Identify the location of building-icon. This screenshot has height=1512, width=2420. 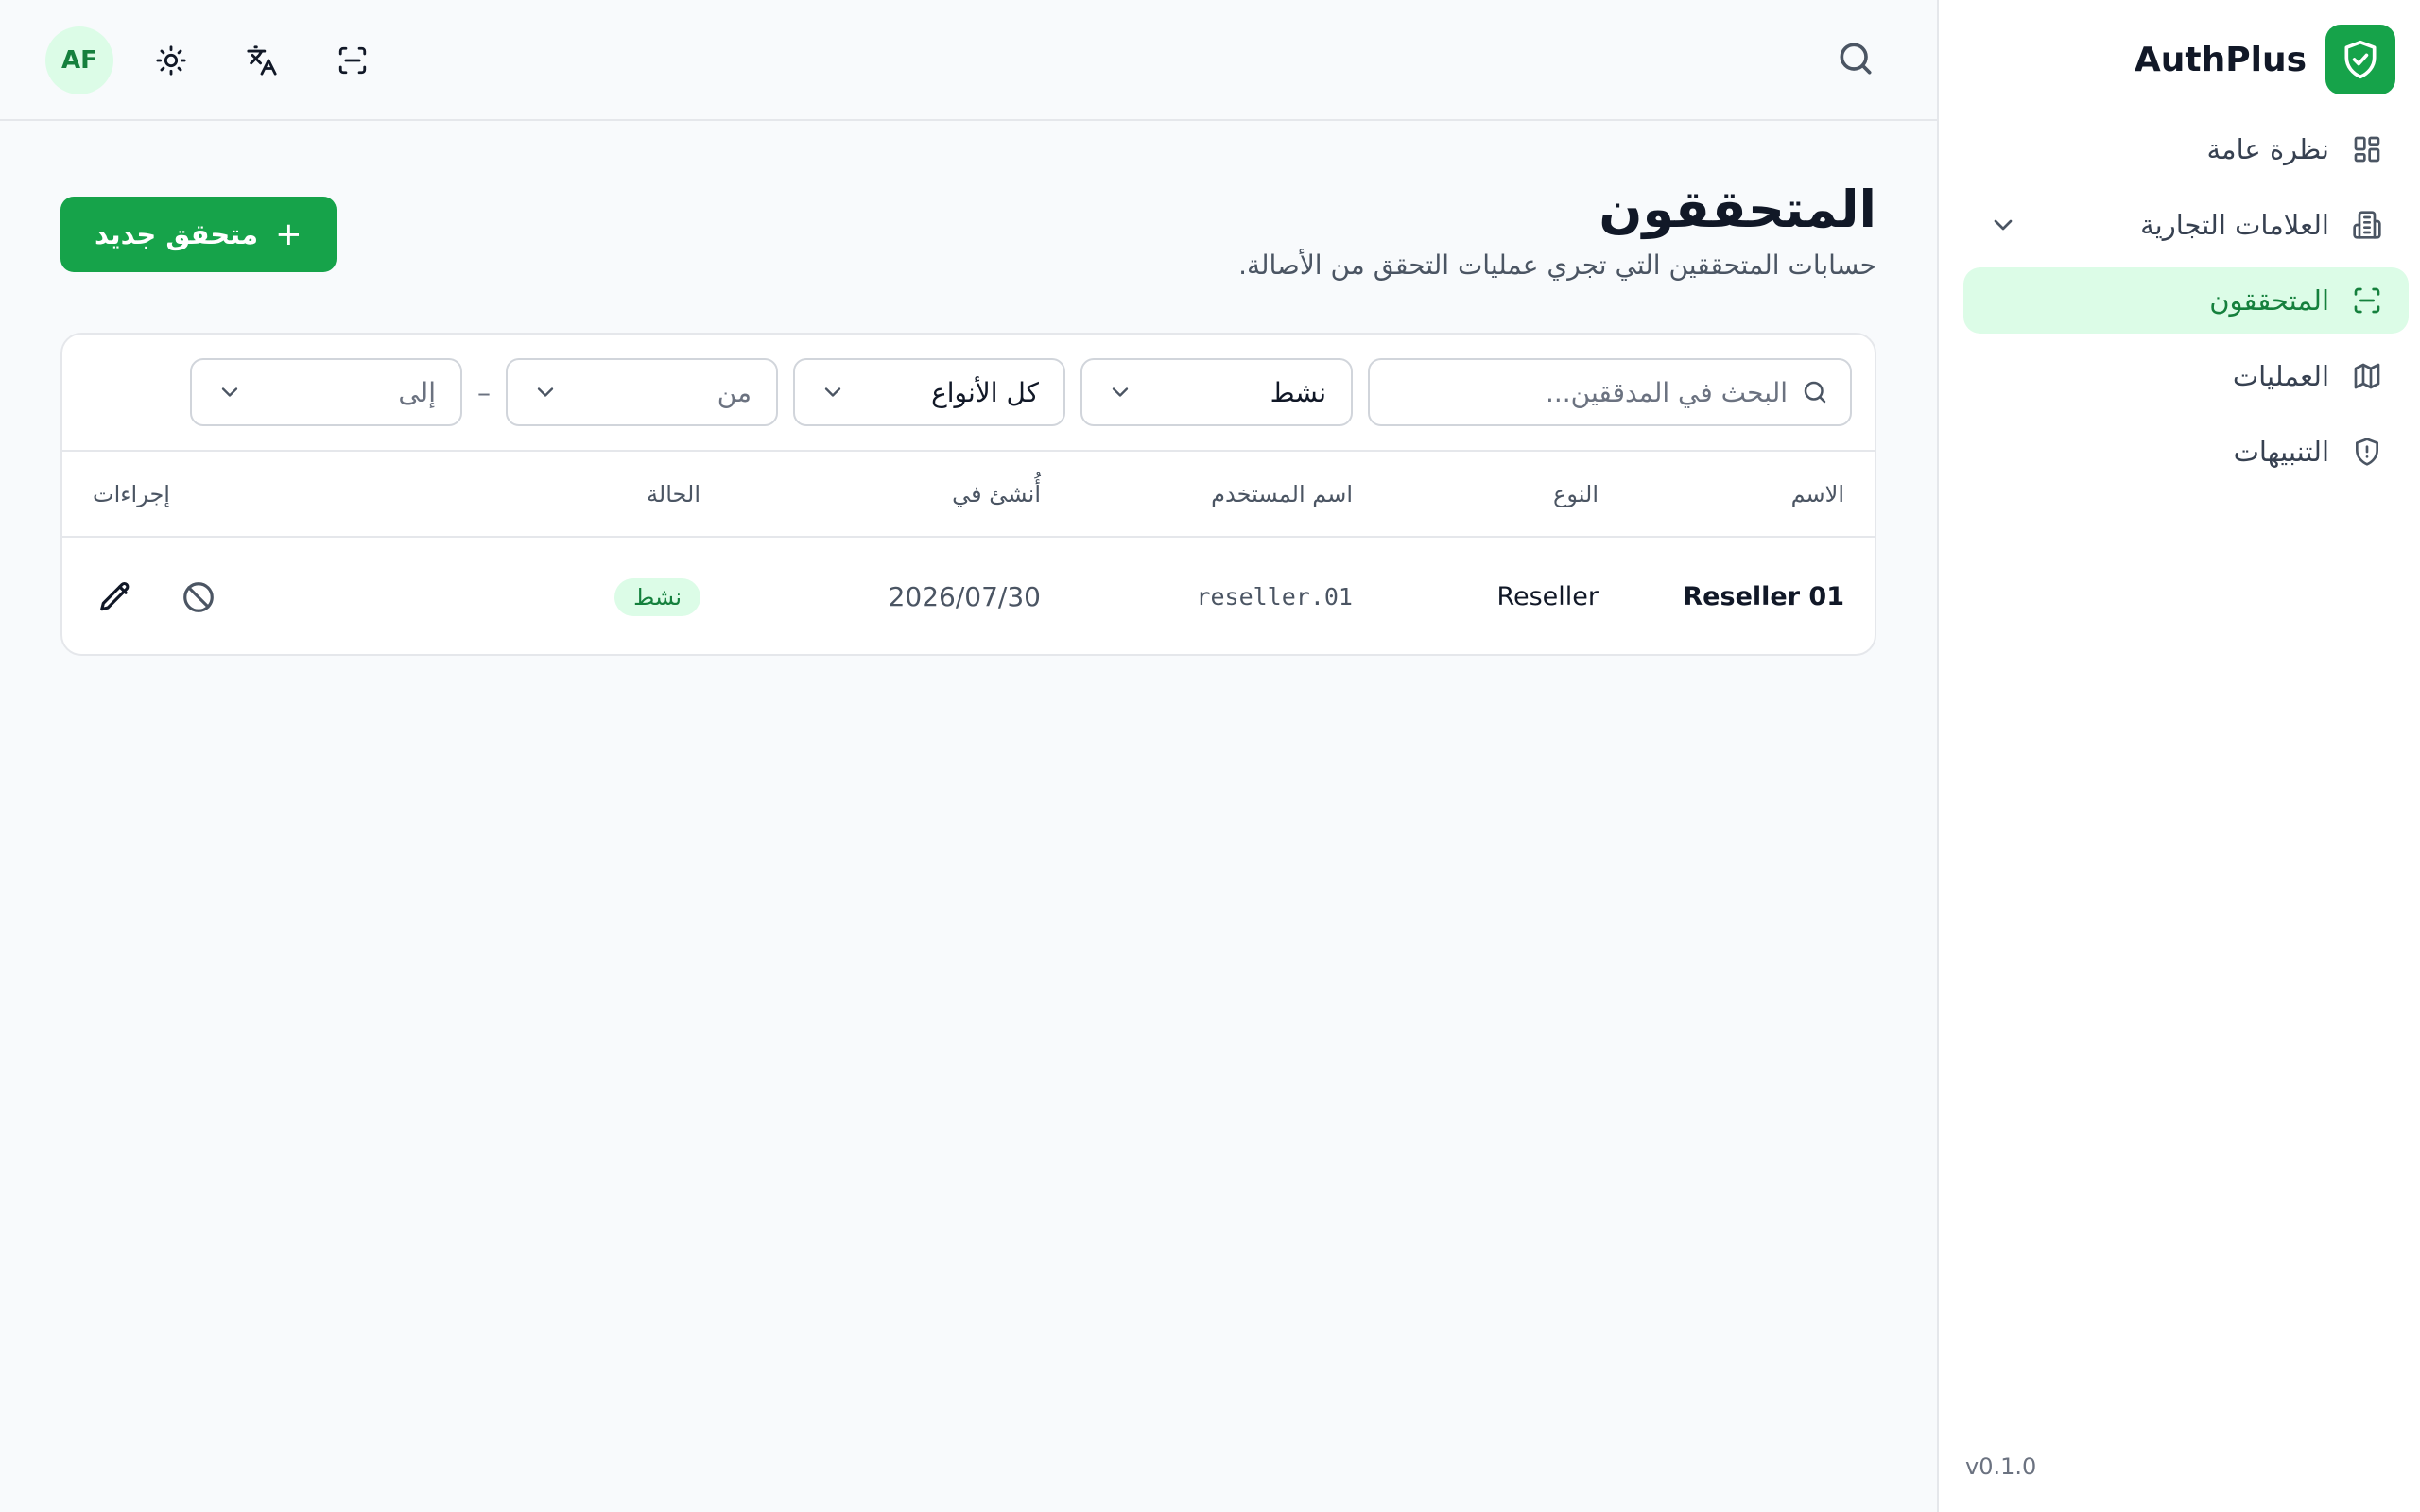
(2367, 225).